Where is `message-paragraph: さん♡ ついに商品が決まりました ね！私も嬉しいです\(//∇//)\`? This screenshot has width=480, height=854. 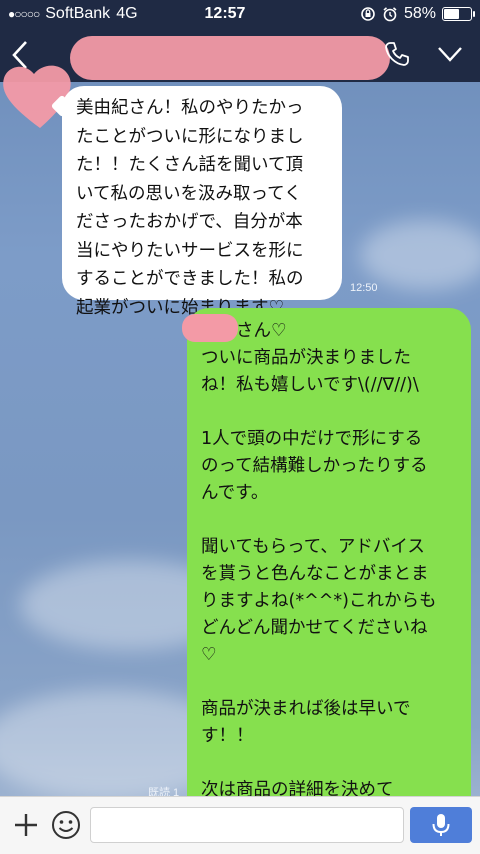 message-paragraph: さん♡ ついに商品が決まりました ね！私も嬉しいです\(//∇//)\ is located at coordinates (310, 358).